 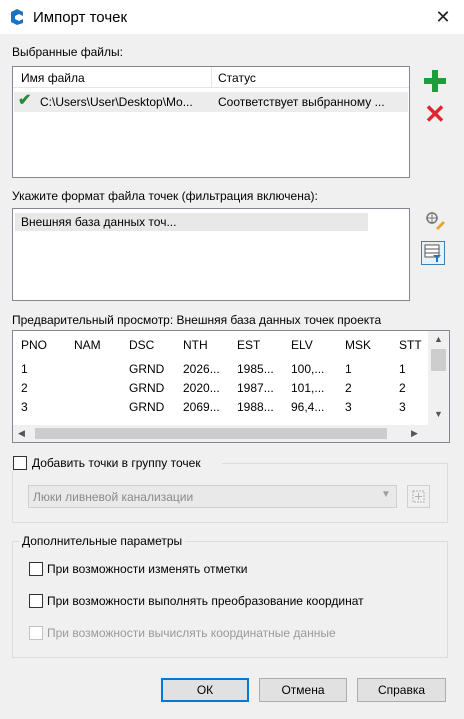 What do you see at coordinates (435, 81) in the screenshot?
I see `add-icon` at bounding box center [435, 81].